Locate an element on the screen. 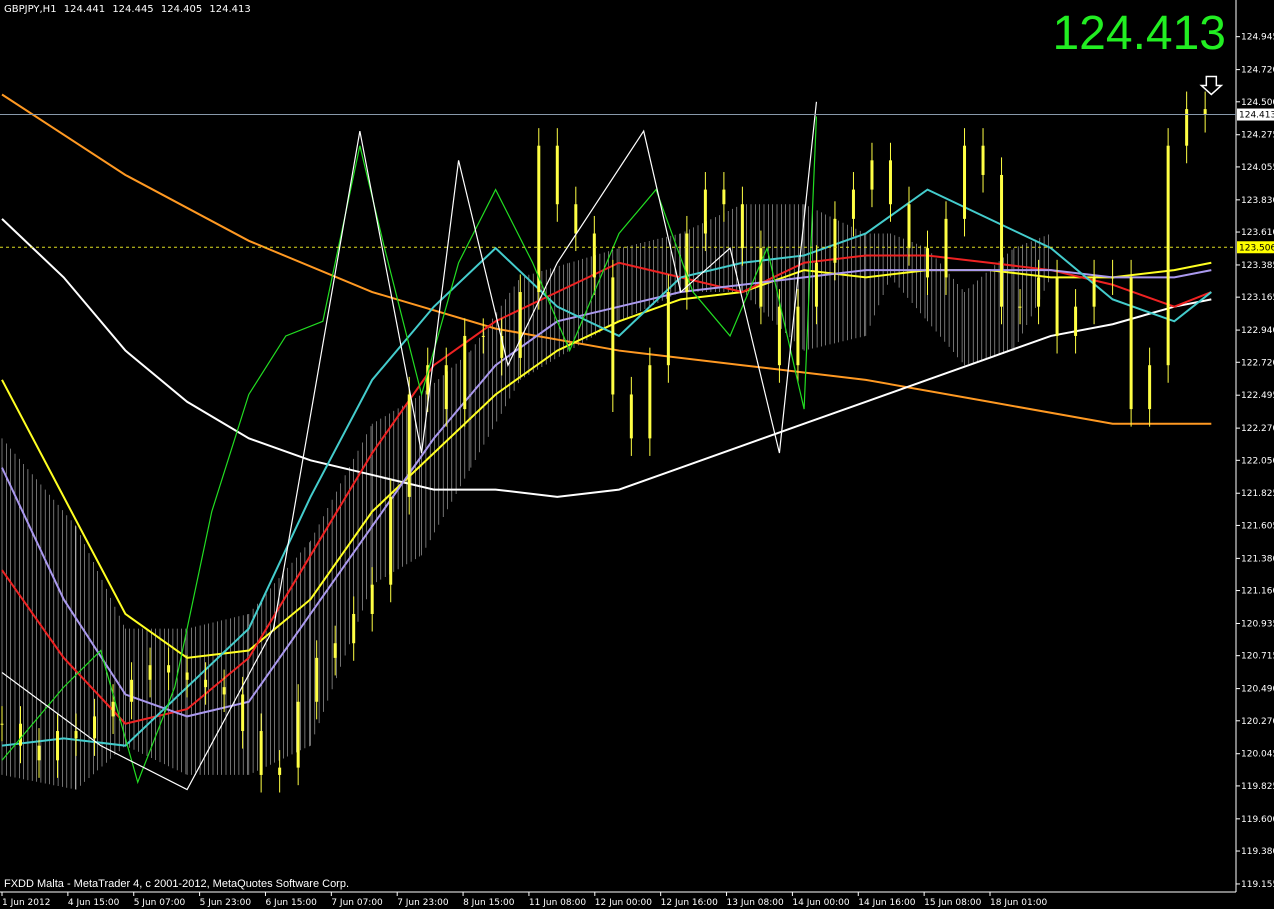 The image size is (1274, 909). price-tick-label: 122.495 is located at coordinates (1257, 396).